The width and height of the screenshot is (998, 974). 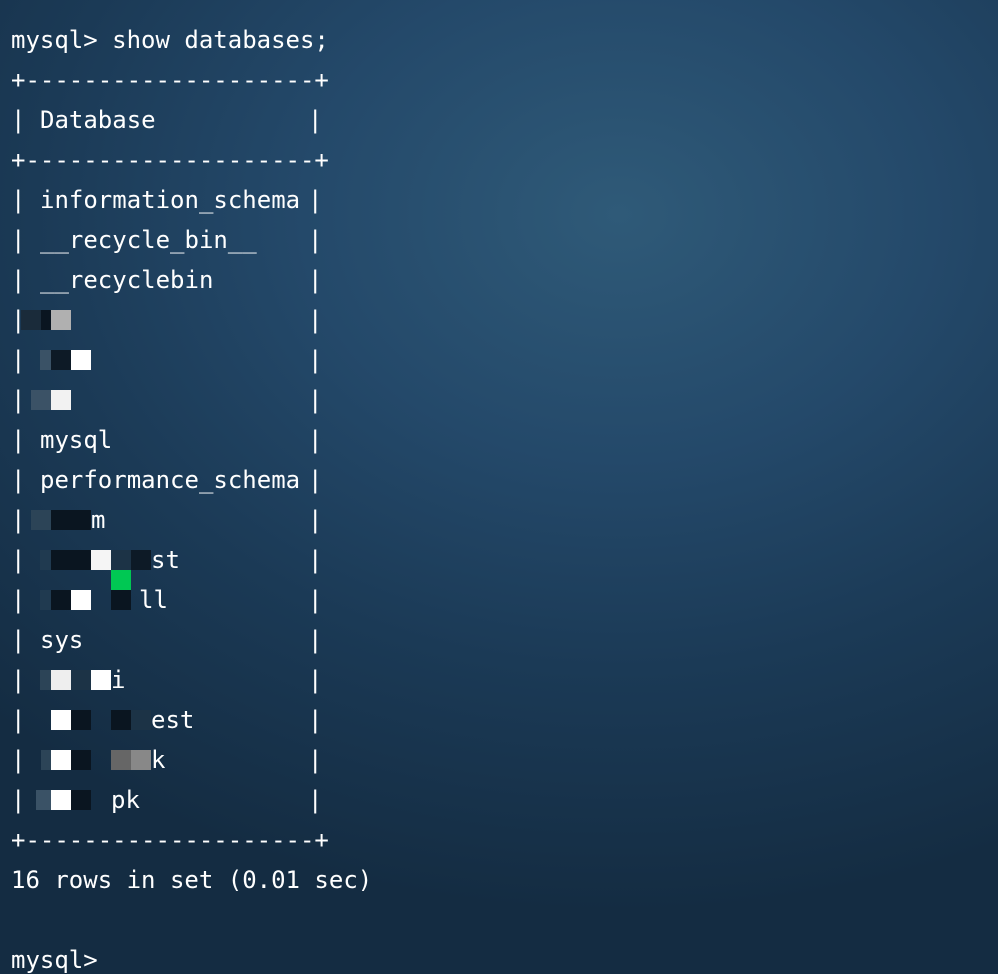 What do you see at coordinates (173, 720) in the screenshot?
I see `database-name-partial: est` at bounding box center [173, 720].